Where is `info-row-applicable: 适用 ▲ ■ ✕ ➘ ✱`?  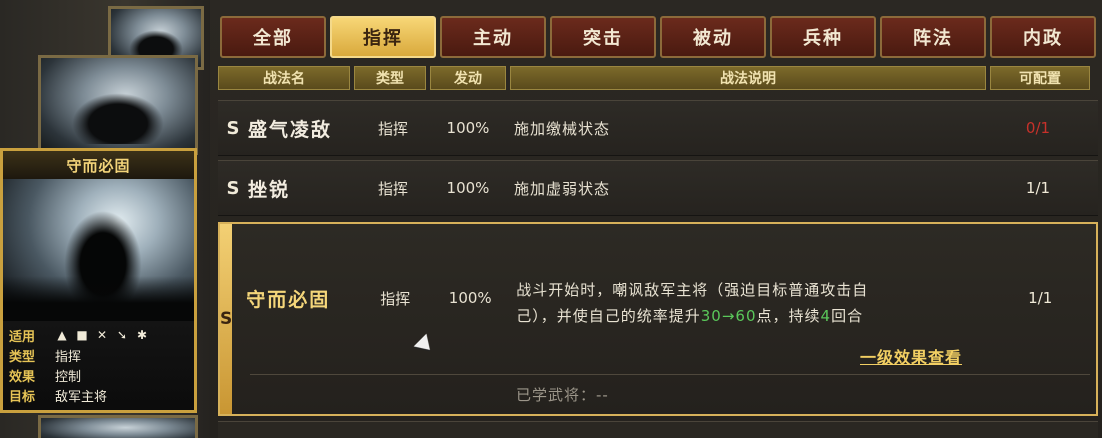 info-row-applicable: 适用 ▲ ■ ✕ ➘ ✱ is located at coordinates (98, 335).